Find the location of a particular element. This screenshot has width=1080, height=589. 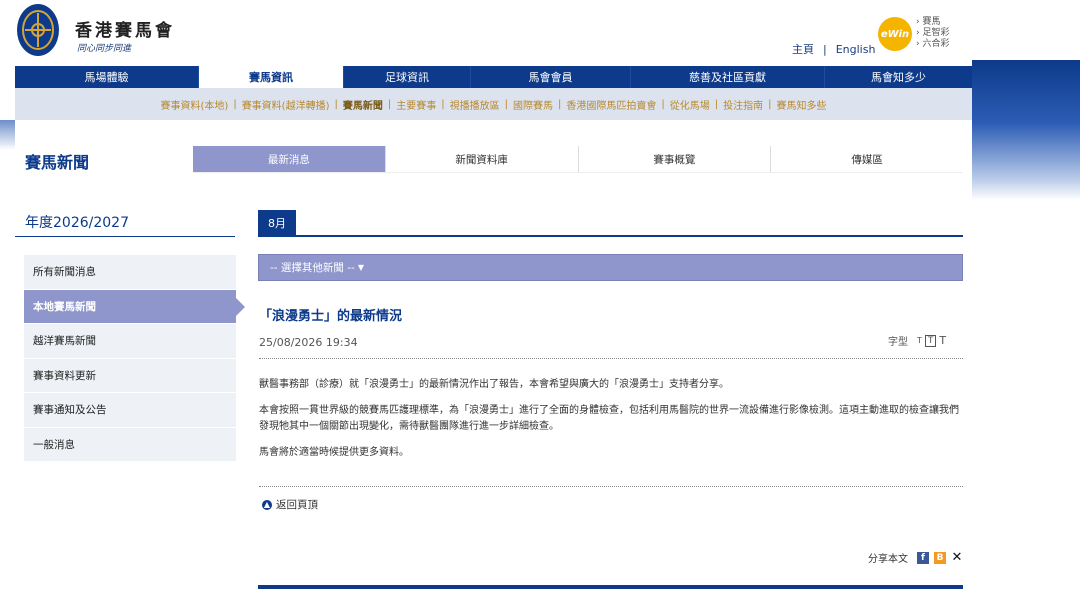

article-datetime: 25/08/2026 19:34 is located at coordinates (308, 342).